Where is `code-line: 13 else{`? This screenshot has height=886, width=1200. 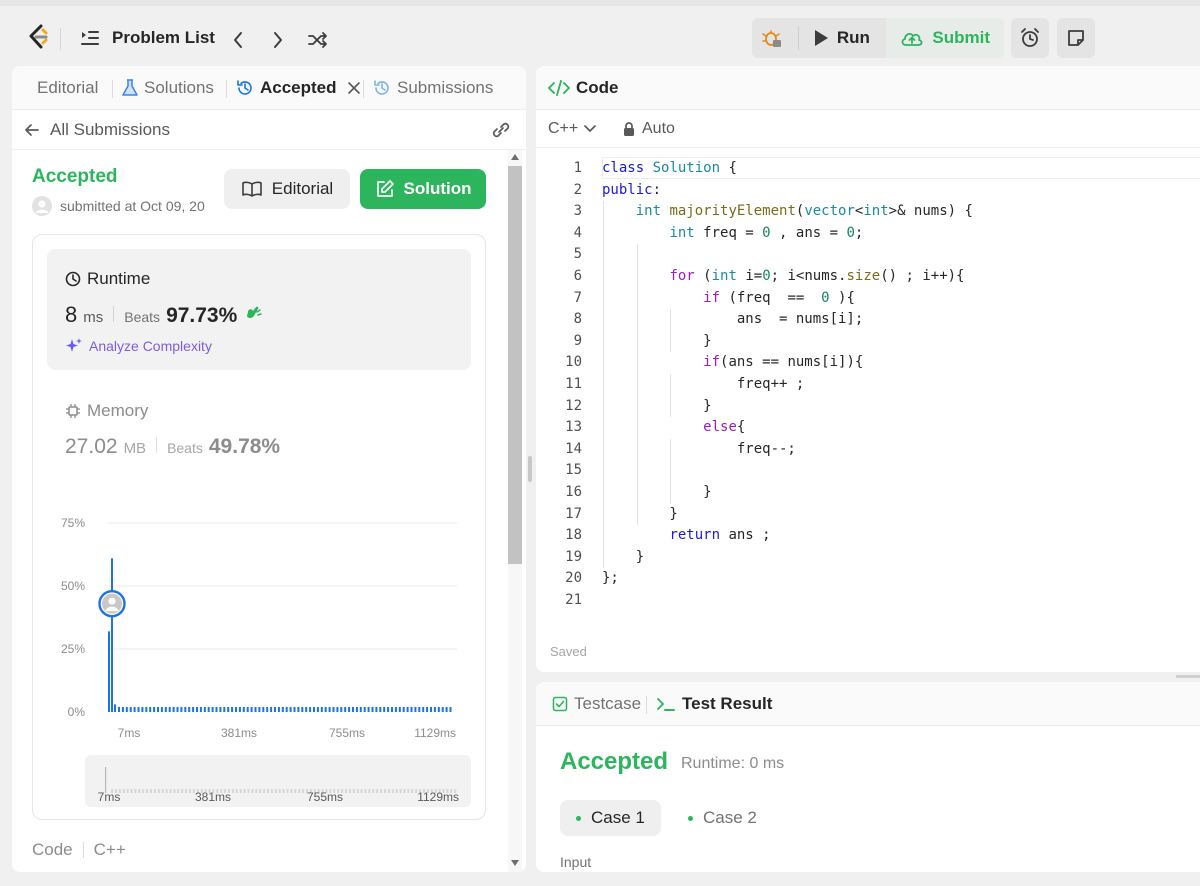 code-line: 13 else{ is located at coordinates (868, 428).